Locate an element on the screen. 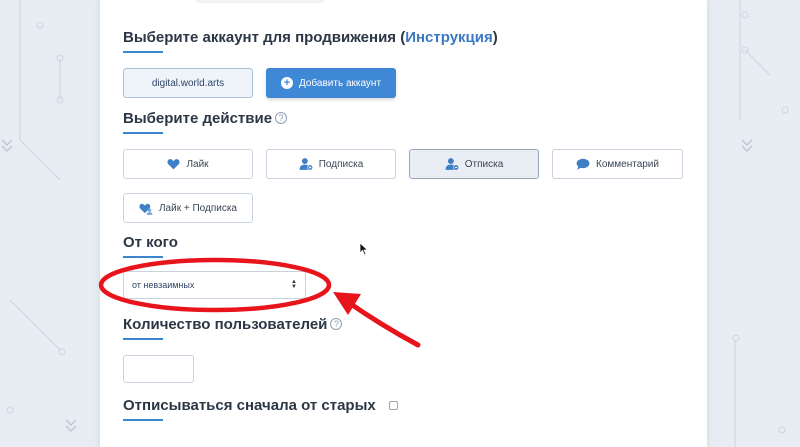  account-chip: digital.world.arts is located at coordinates (188, 83).